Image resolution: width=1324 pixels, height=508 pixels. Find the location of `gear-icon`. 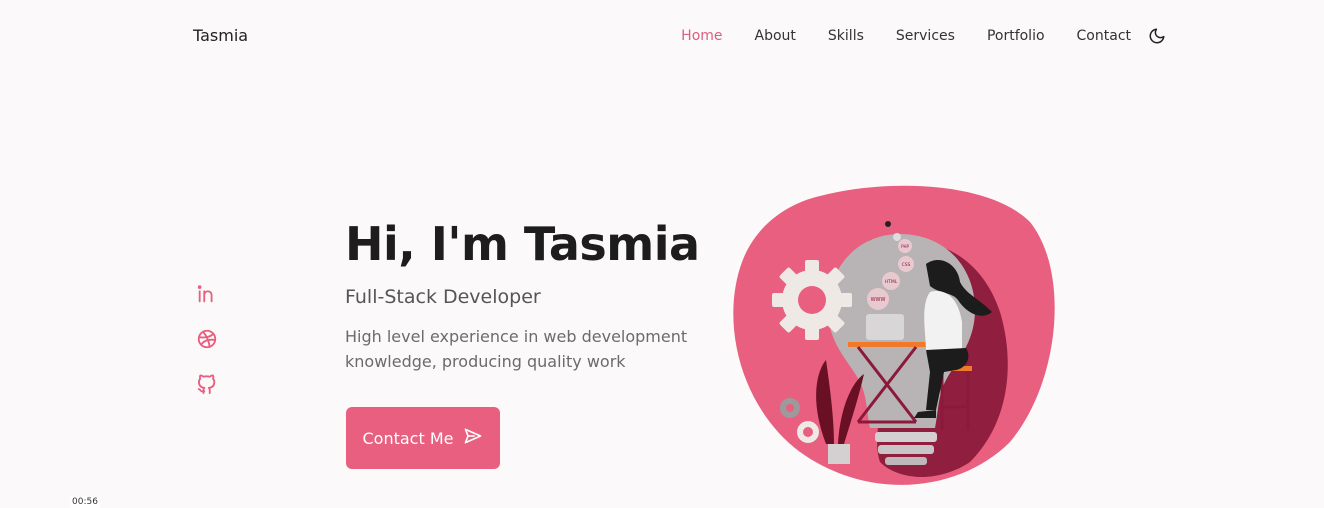

gear-icon is located at coordinates (812, 300).